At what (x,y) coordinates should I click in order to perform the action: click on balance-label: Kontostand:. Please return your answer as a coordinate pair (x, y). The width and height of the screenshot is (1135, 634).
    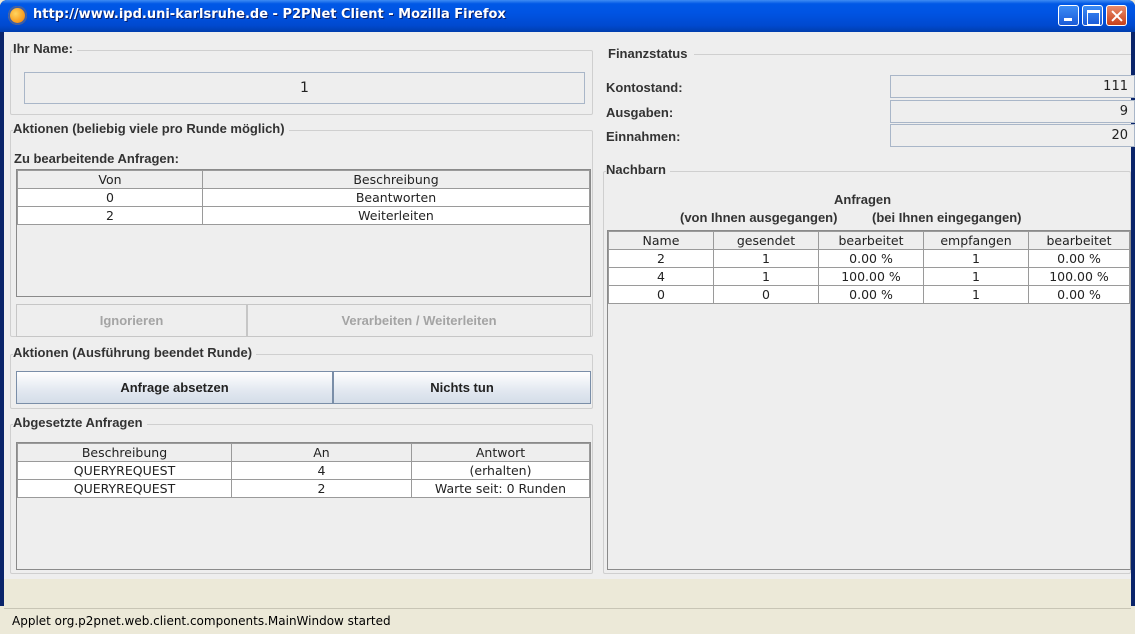
    Looking at the image, I should click on (644, 87).